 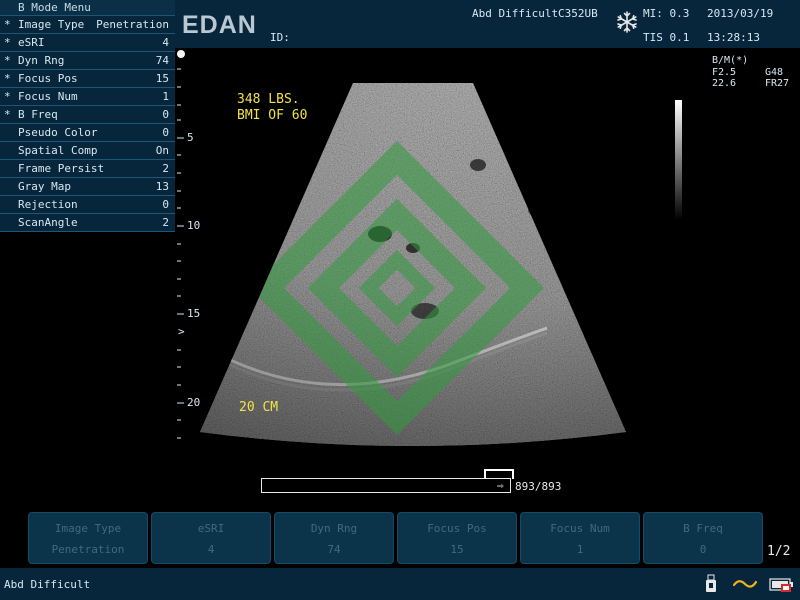 What do you see at coordinates (703, 538) in the screenshot?
I see `softbutton-b-freq: B Freq 0` at bounding box center [703, 538].